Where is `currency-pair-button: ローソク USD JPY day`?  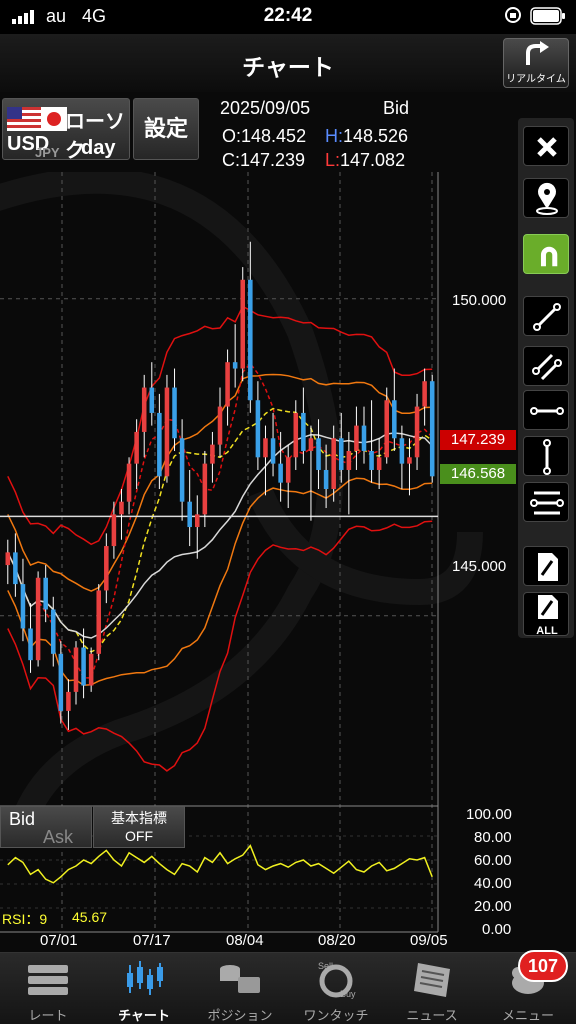
currency-pair-button: ローソク USD JPY day is located at coordinates (66, 129).